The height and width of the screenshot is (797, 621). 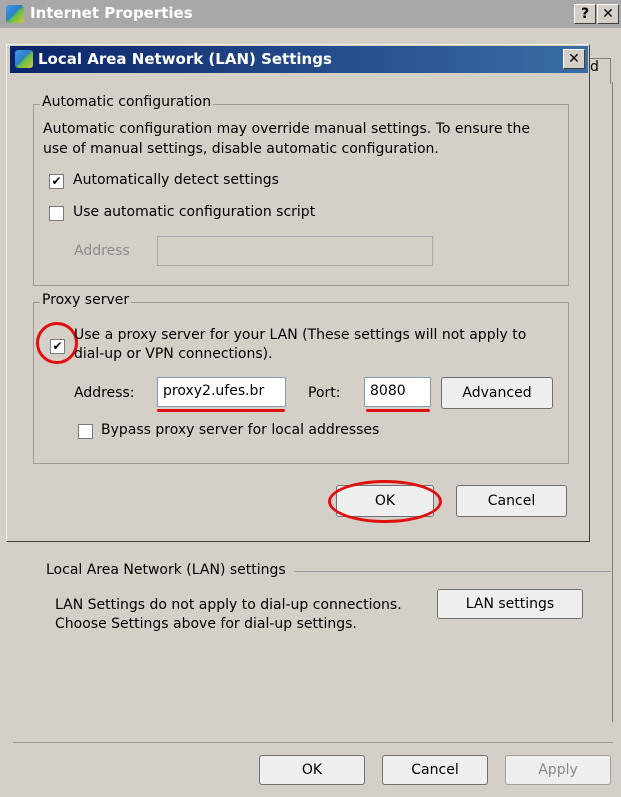 I want to click on auto-config-script-label: Use automatic configuration script, so click(x=194, y=212).